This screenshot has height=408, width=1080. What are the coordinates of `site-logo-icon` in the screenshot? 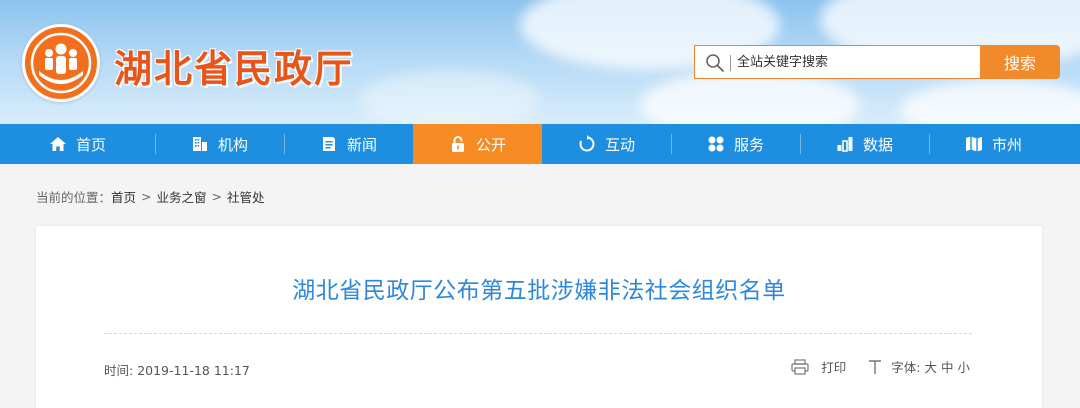 It's located at (61, 63).